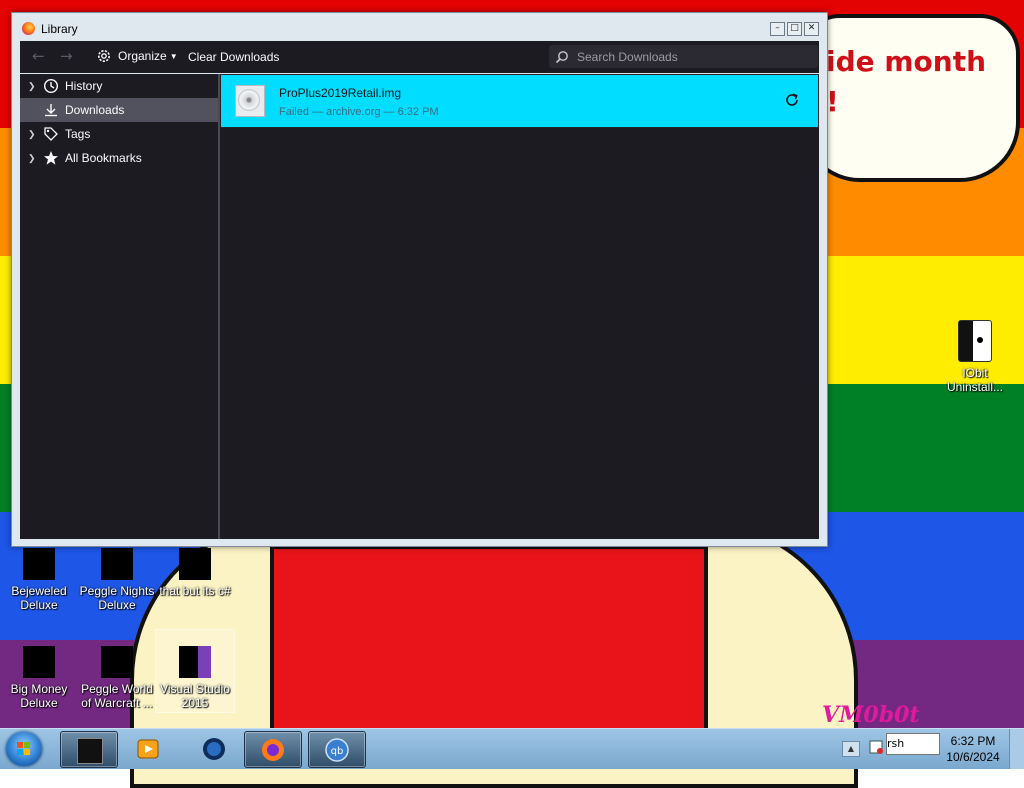 The image size is (1024, 788). I want to click on sidebar-item-label: Tags, so click(78, 134).